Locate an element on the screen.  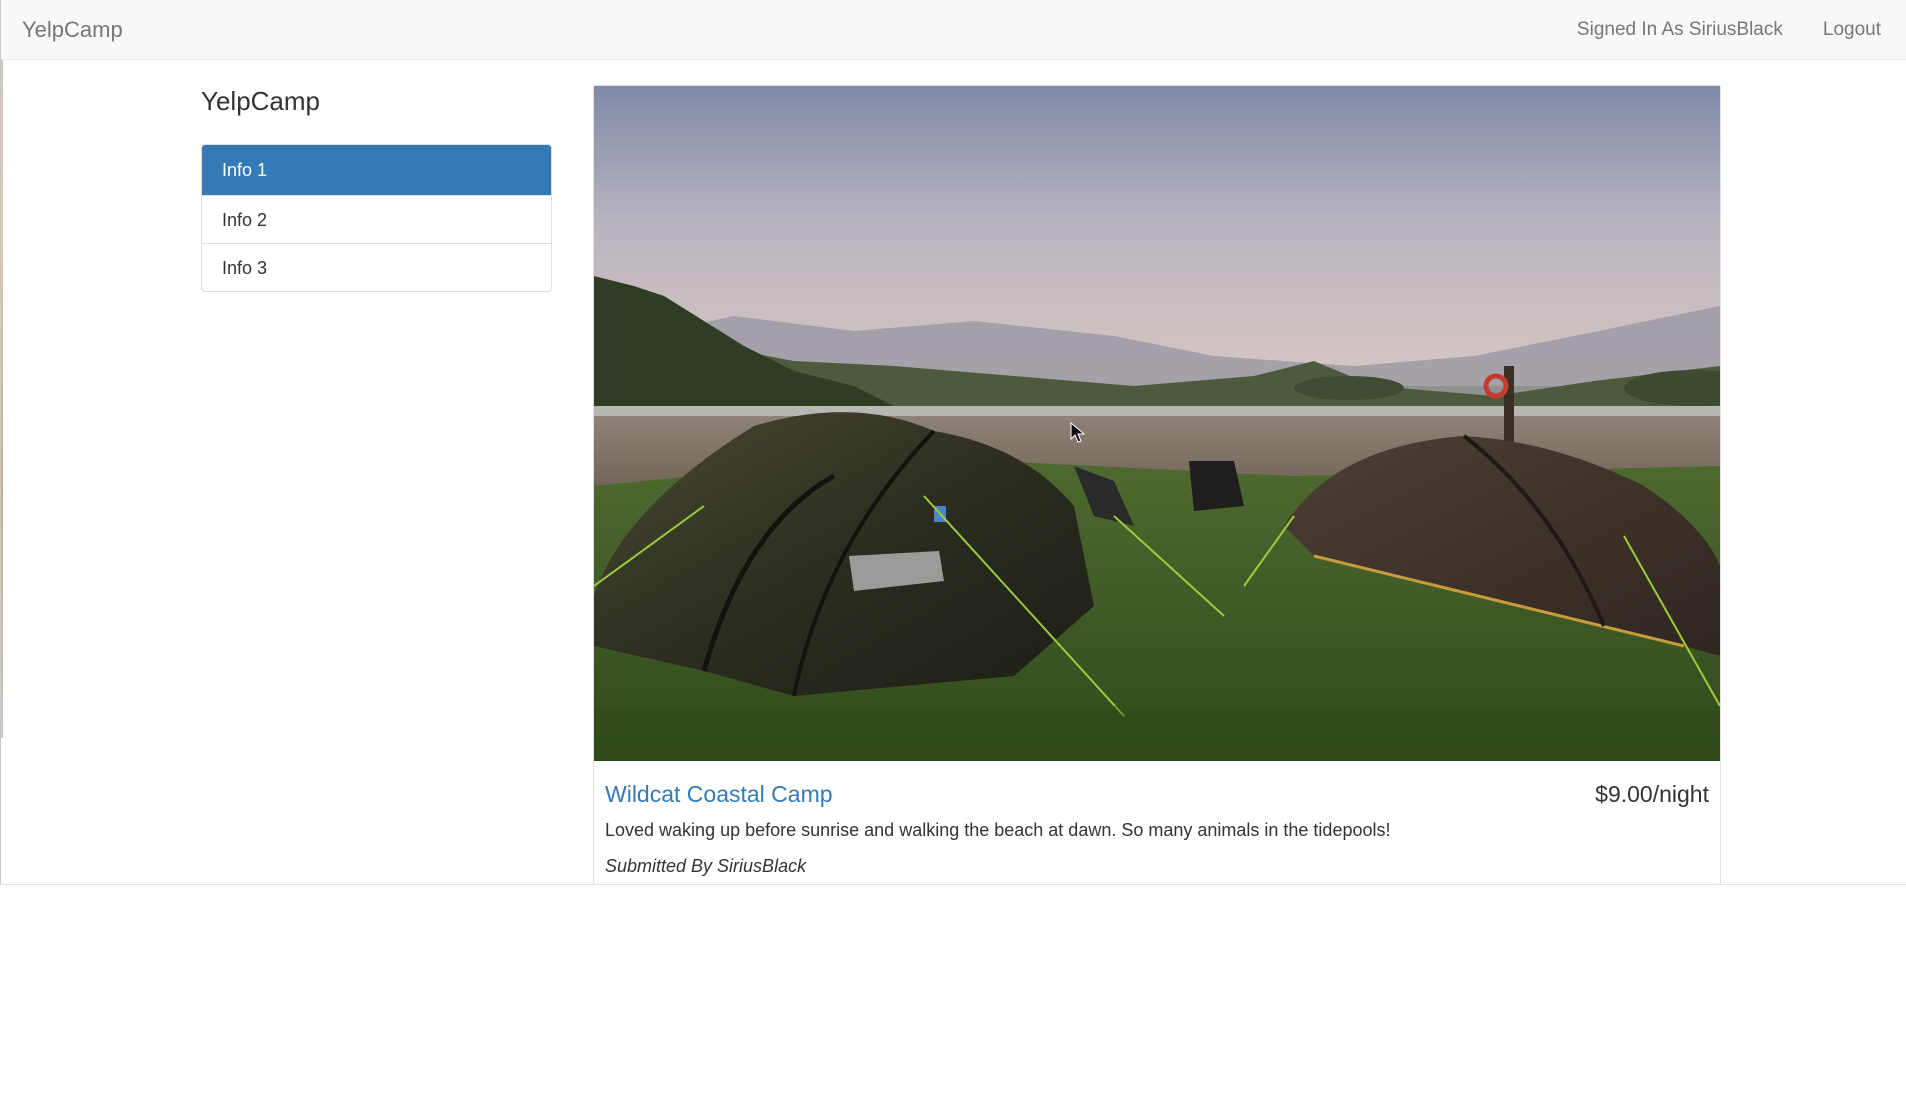
sidebar-list: Info 1 Info 2 Info 3 is located at coordinates (376, 218).